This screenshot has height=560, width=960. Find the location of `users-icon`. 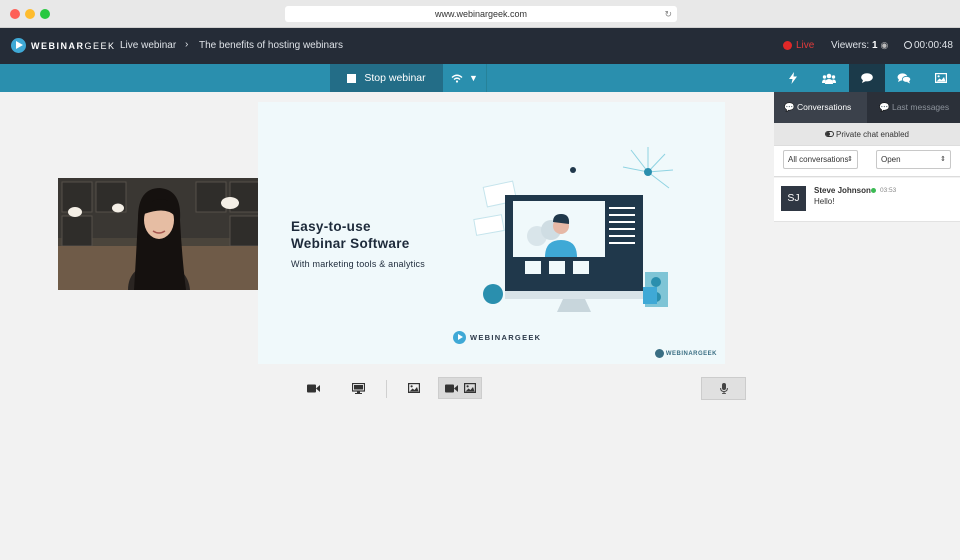

users-icon is located at coordinates (829, 78).